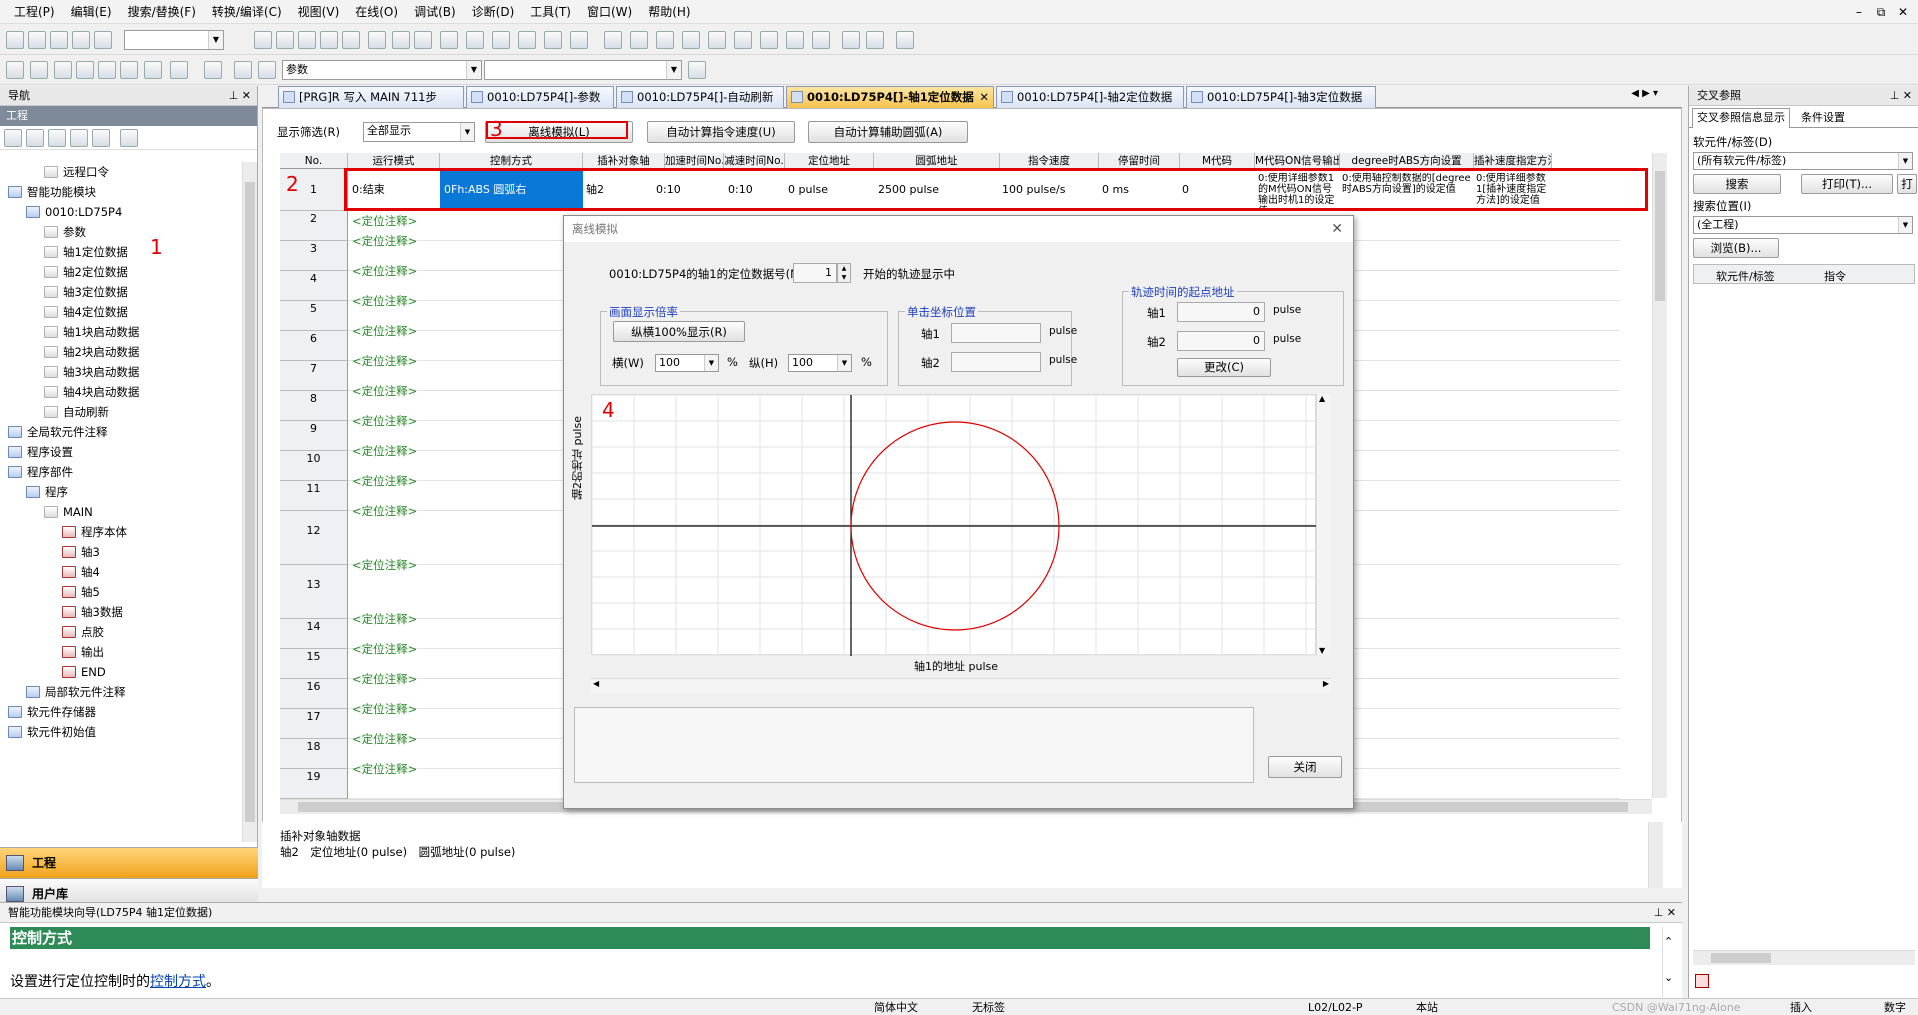  What do you see at coordinates (129, 862) in the screenshot?
I see `nav-pane-button: 工程` at bounding box center [129, 862].